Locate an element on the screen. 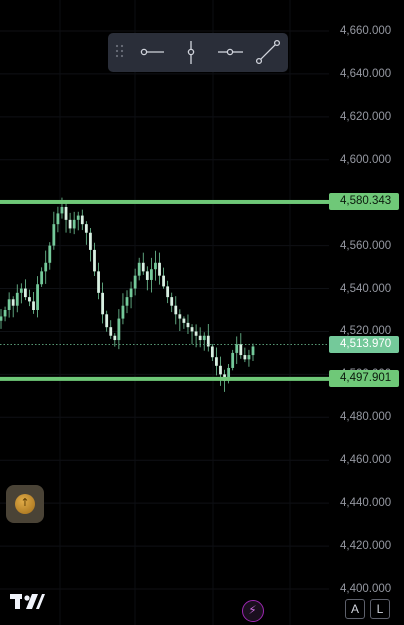 The image size is (404, 625). current-price-label: 4,513.970 is located at coordinates (364, 344).